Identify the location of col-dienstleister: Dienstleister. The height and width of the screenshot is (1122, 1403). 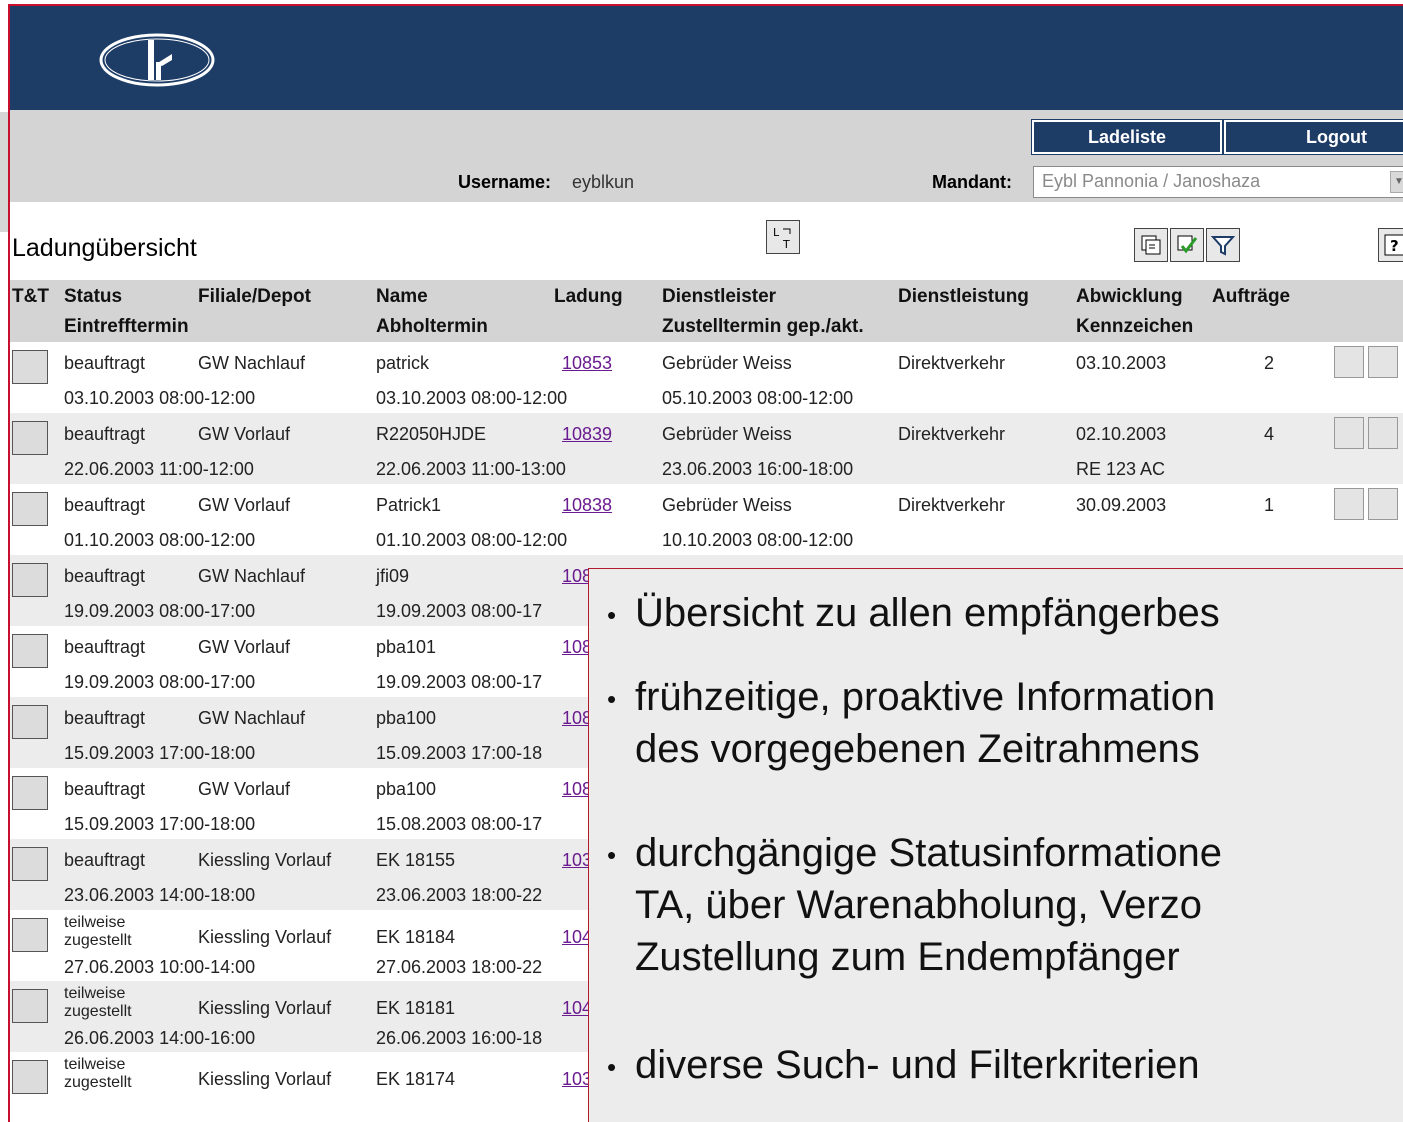
(719, 296).